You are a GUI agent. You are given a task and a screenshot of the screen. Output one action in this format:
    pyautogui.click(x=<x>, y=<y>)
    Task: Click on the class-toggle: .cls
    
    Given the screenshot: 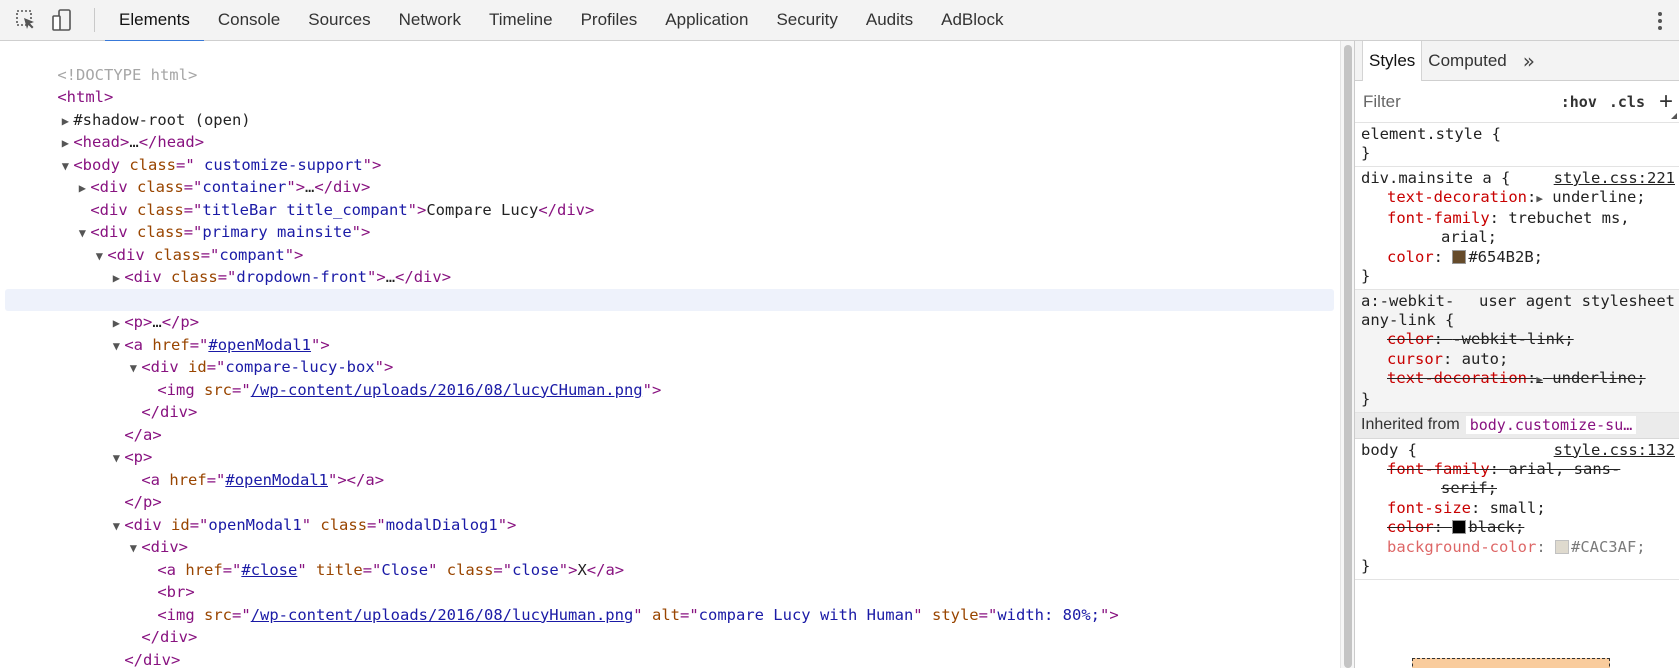 What is the action you would take?
    pyautogui.click(x=1627, y=102)
    